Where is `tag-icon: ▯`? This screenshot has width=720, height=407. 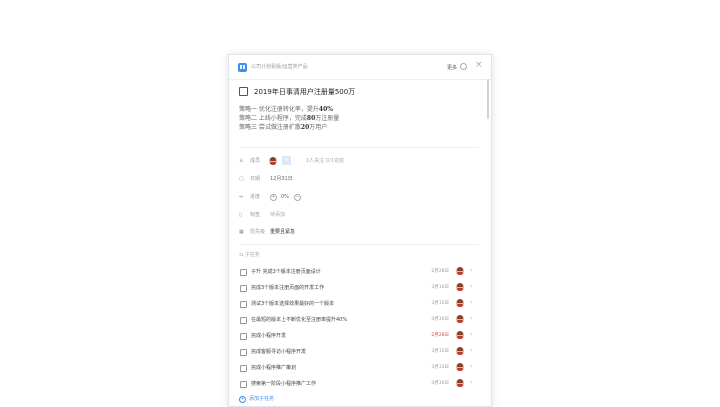
tag-icon: ▯ is located at coordinates (240, 215).